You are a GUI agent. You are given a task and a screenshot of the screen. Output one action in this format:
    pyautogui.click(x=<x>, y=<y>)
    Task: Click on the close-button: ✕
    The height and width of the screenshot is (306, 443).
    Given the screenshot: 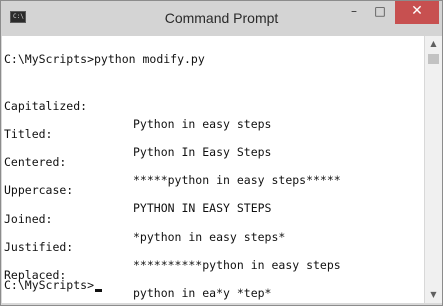 What is the action you would take?
    pyautogui.click(x=417, y=12)
    